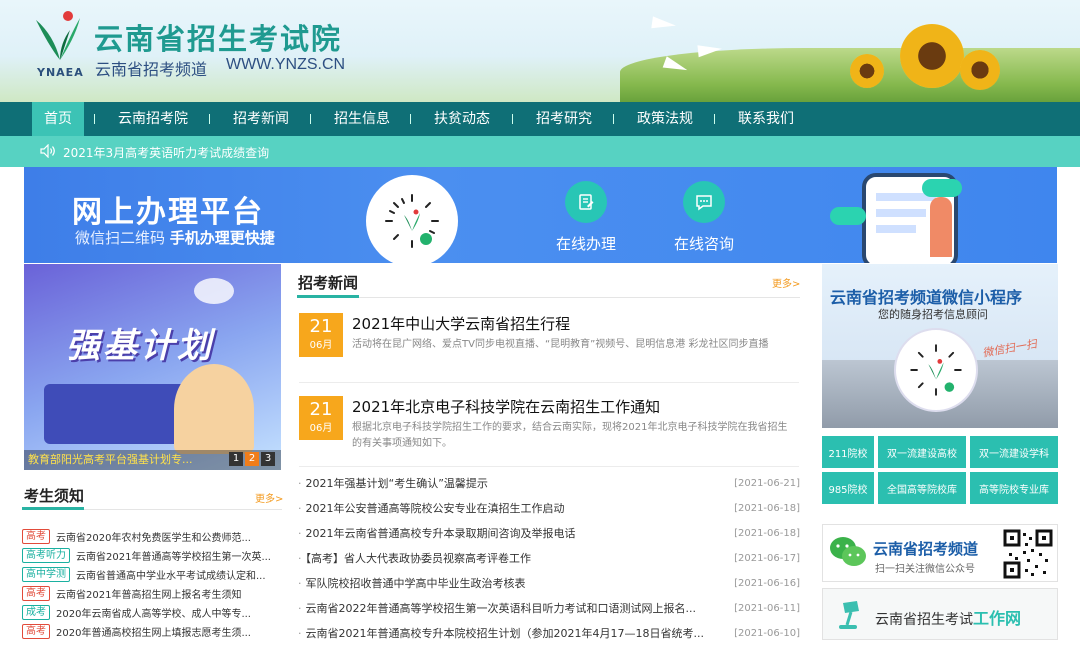 Image resolution: width=1080 pixels, height=659 pixels. Describe the element at coordinates (703, 244) in the screenshot. I see `online-consult-label: 在线咨询` at that location.